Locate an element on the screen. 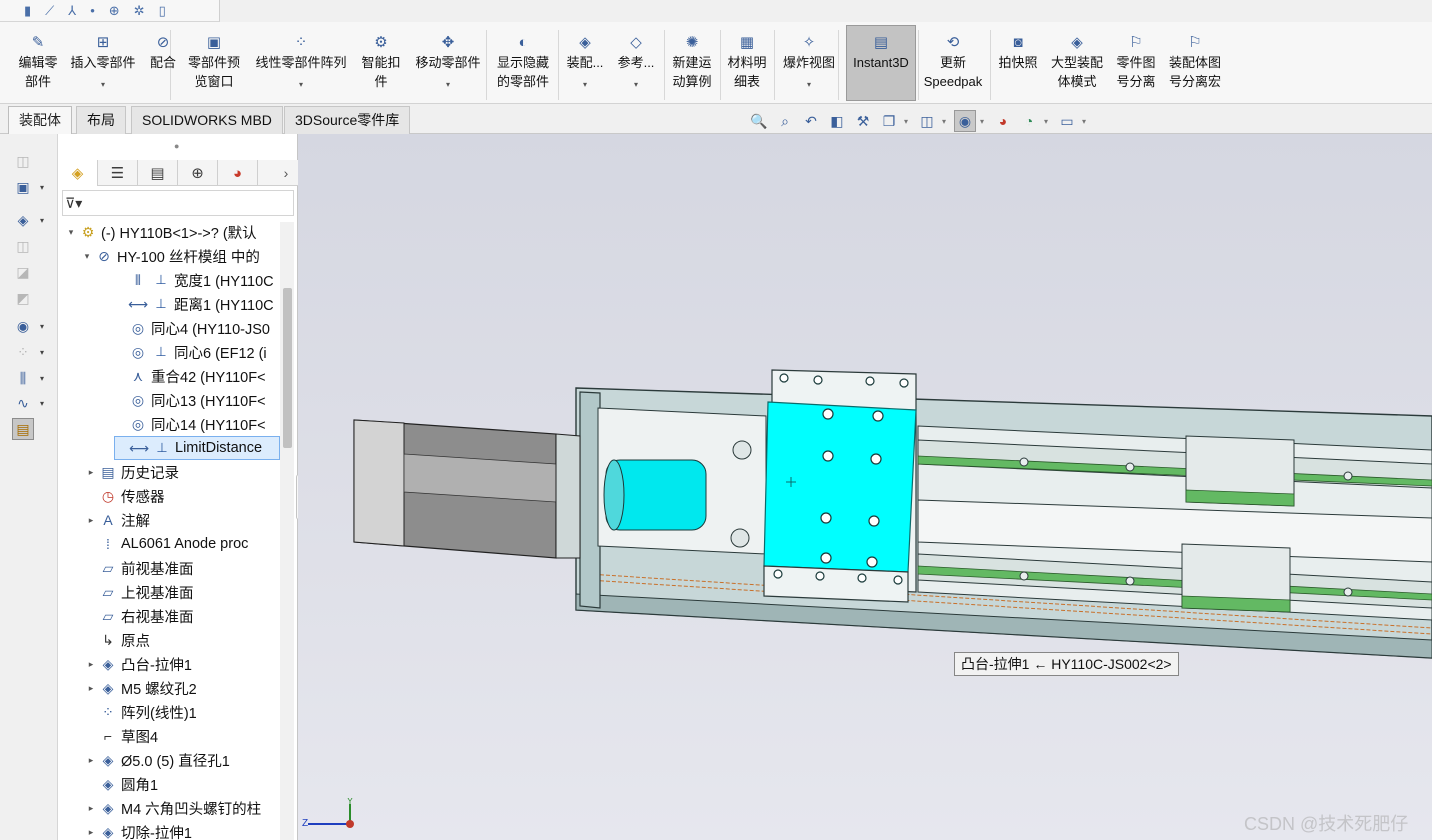 Image resolution: width=1432 pixels, height=840 pixels. display-style-icon: ◫ is located at coordinates (927, 121).